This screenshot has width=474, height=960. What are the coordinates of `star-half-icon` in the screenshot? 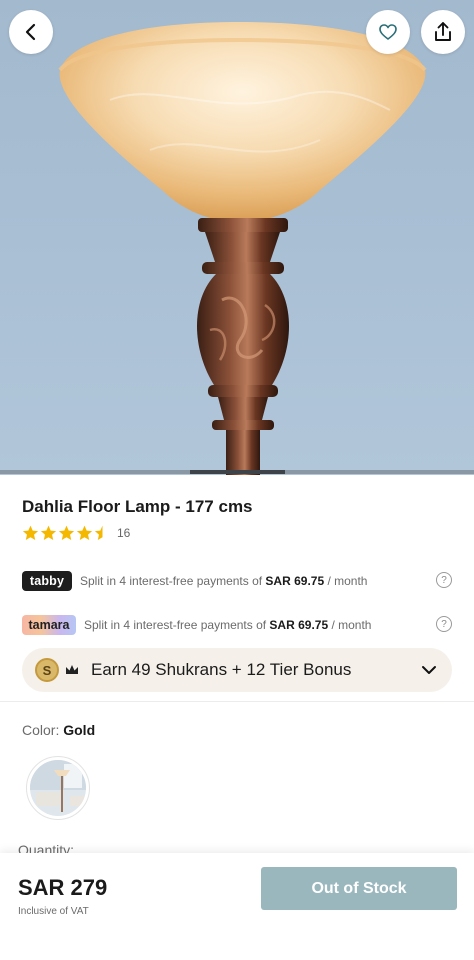 It's located at (102, 532).